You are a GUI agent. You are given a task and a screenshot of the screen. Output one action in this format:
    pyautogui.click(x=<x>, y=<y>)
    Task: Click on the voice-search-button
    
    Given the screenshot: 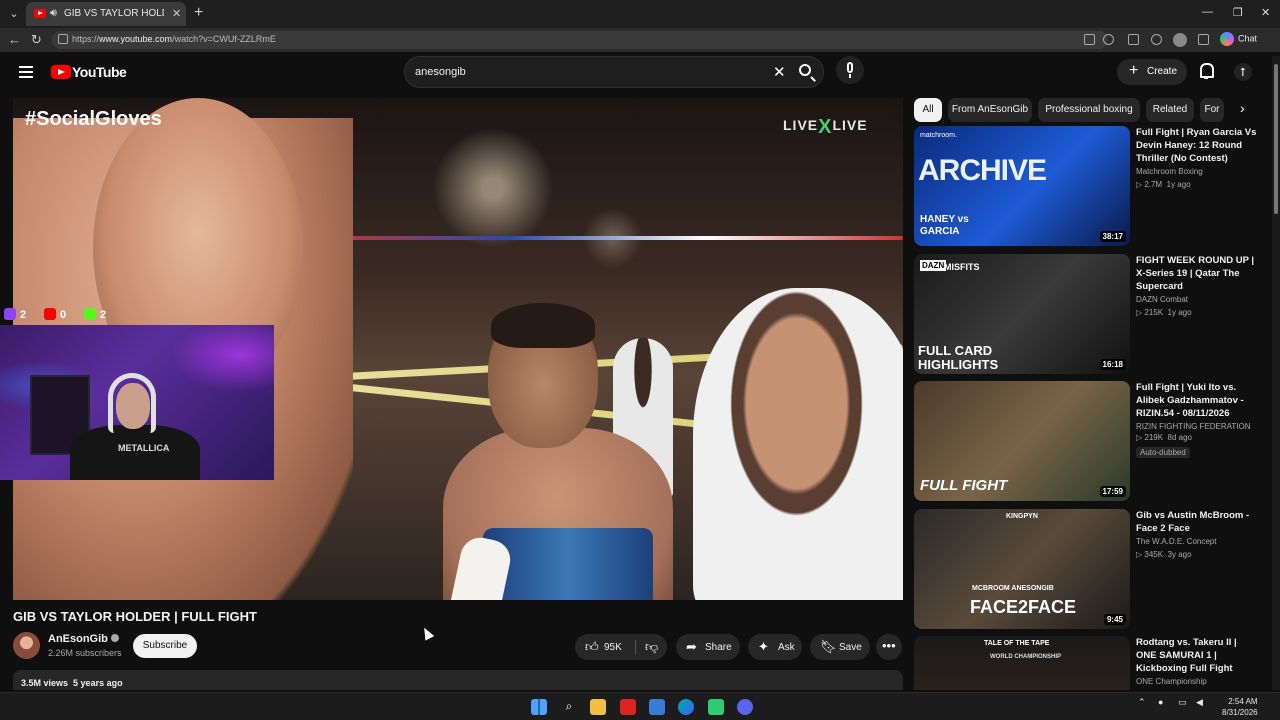 What is the action you would take?
    pyautogui.click(x=850, y=70)
    